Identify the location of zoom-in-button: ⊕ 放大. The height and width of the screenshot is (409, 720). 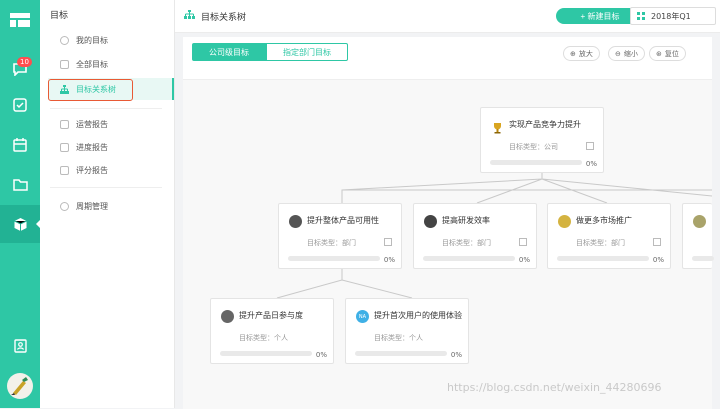
(581, 53).